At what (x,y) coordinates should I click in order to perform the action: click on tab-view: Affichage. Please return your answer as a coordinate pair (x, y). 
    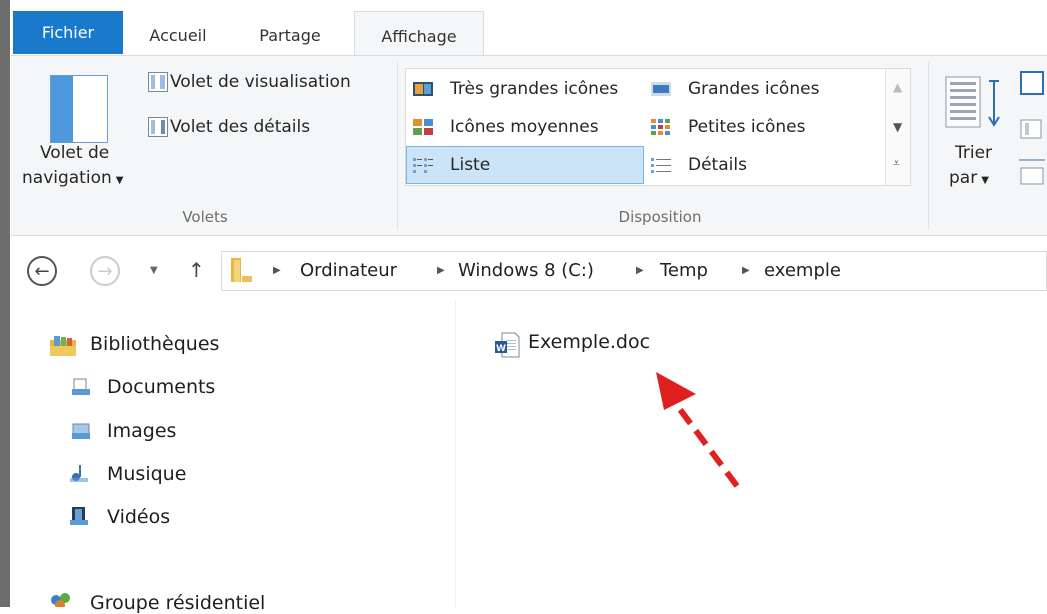
    Looking at the image, I should click on (419, 33).